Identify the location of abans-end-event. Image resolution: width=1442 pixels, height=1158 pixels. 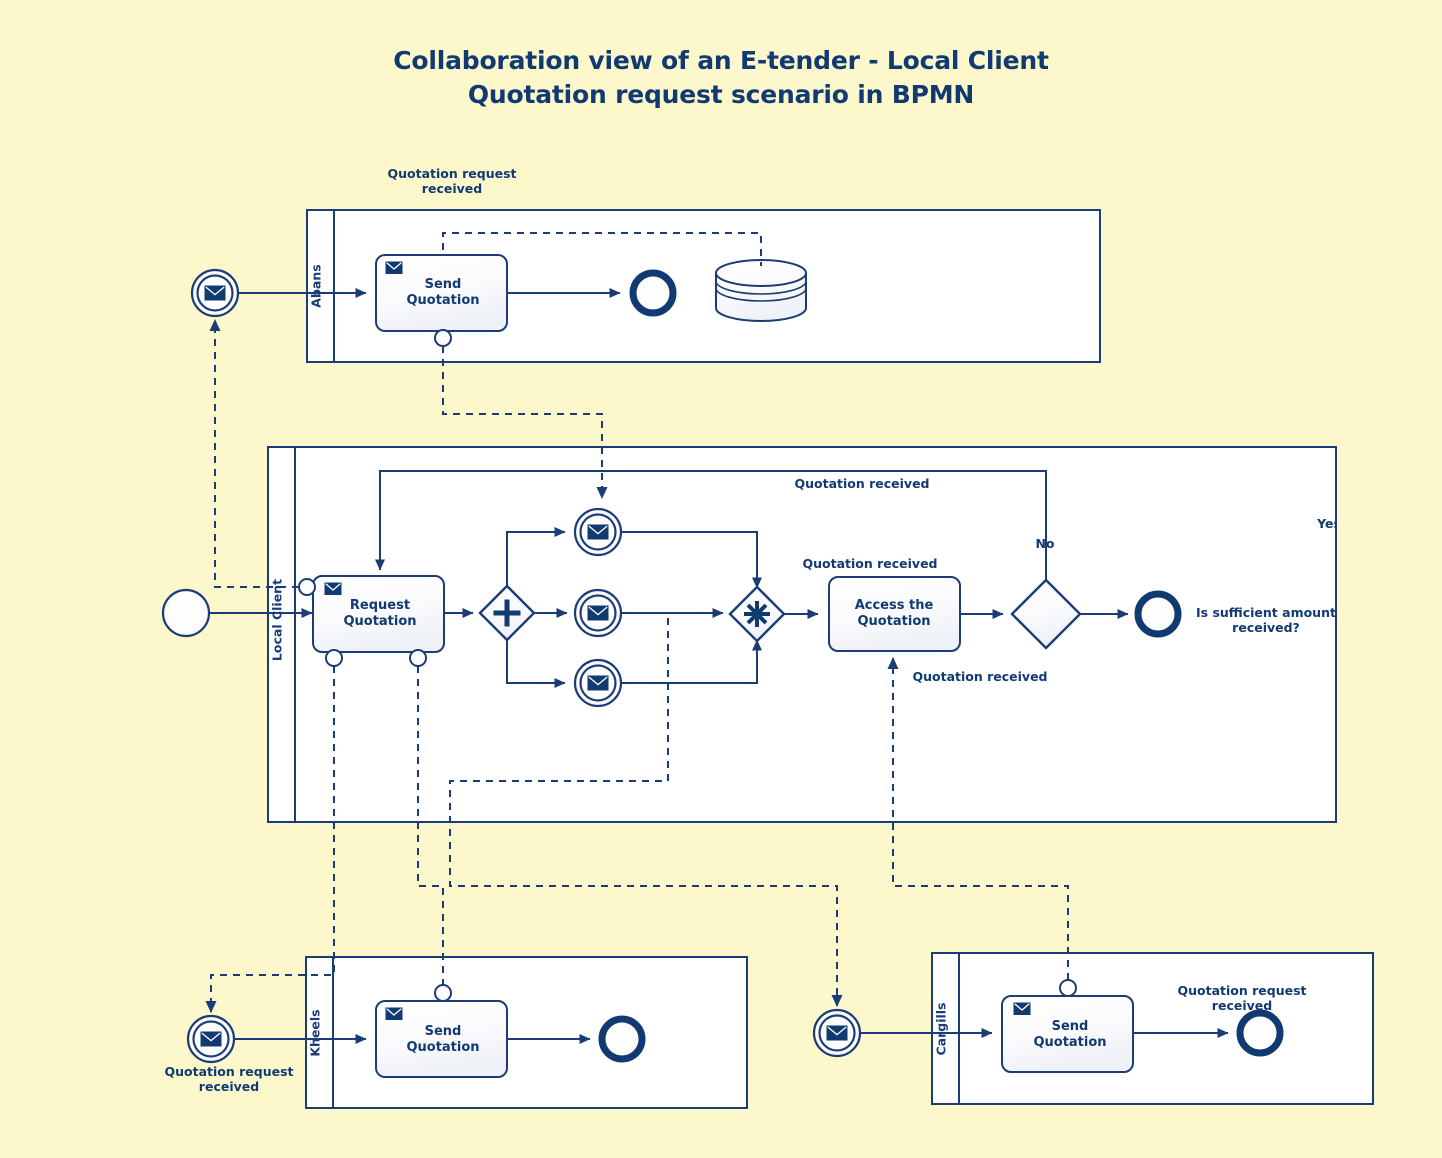
(653, 293).